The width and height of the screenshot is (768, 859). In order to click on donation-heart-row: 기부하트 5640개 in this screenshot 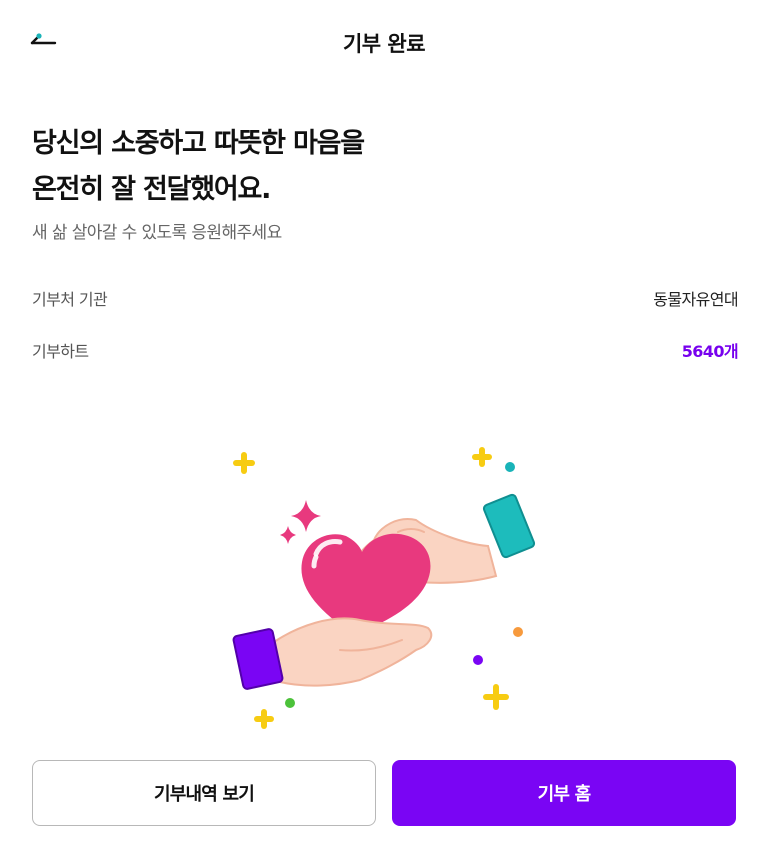, I will do `click(385, 352)`.